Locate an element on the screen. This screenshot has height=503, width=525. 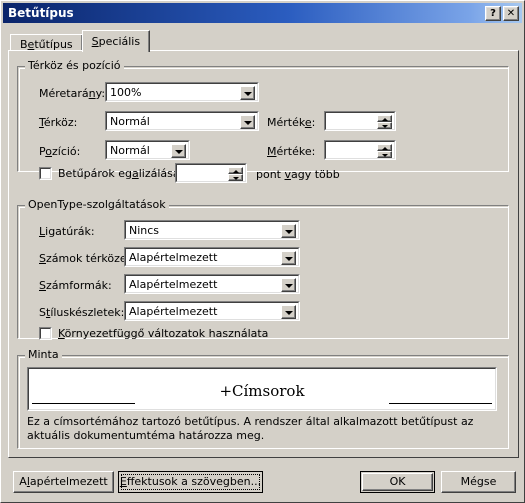
label-position: Pozíció: is located at coordinates (59, 151).